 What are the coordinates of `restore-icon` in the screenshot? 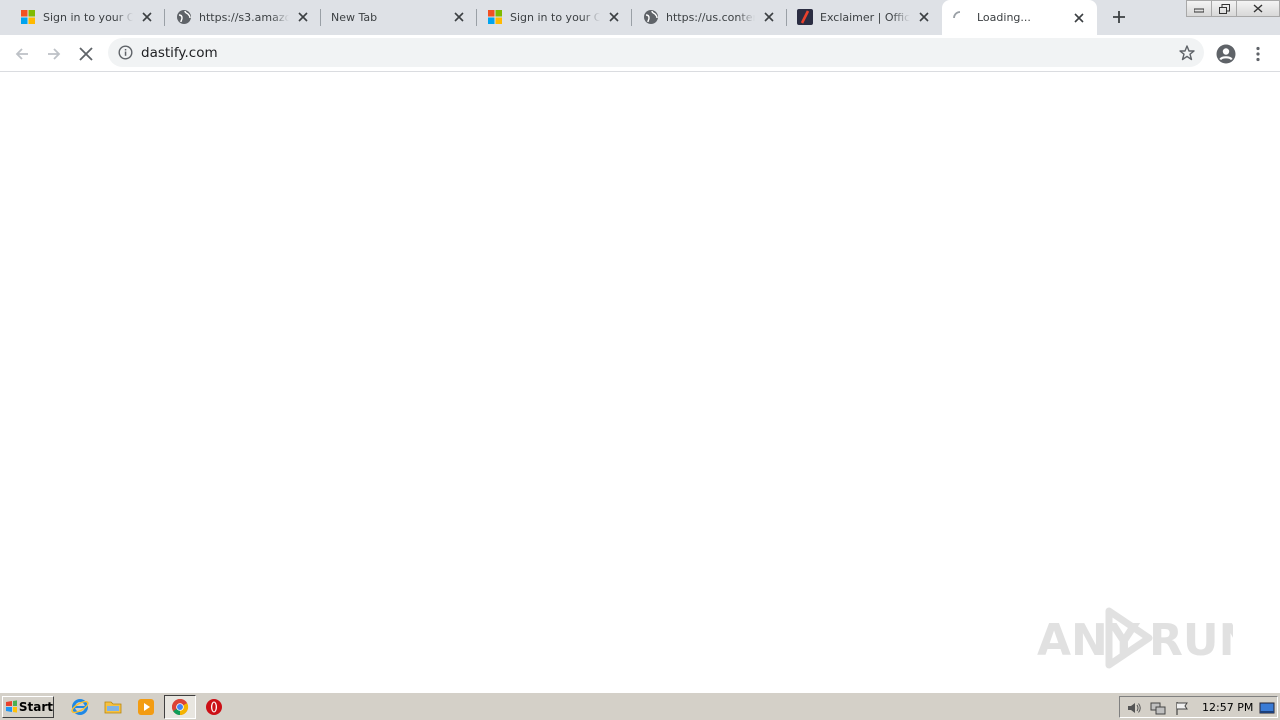 It's located at (1224, 8).